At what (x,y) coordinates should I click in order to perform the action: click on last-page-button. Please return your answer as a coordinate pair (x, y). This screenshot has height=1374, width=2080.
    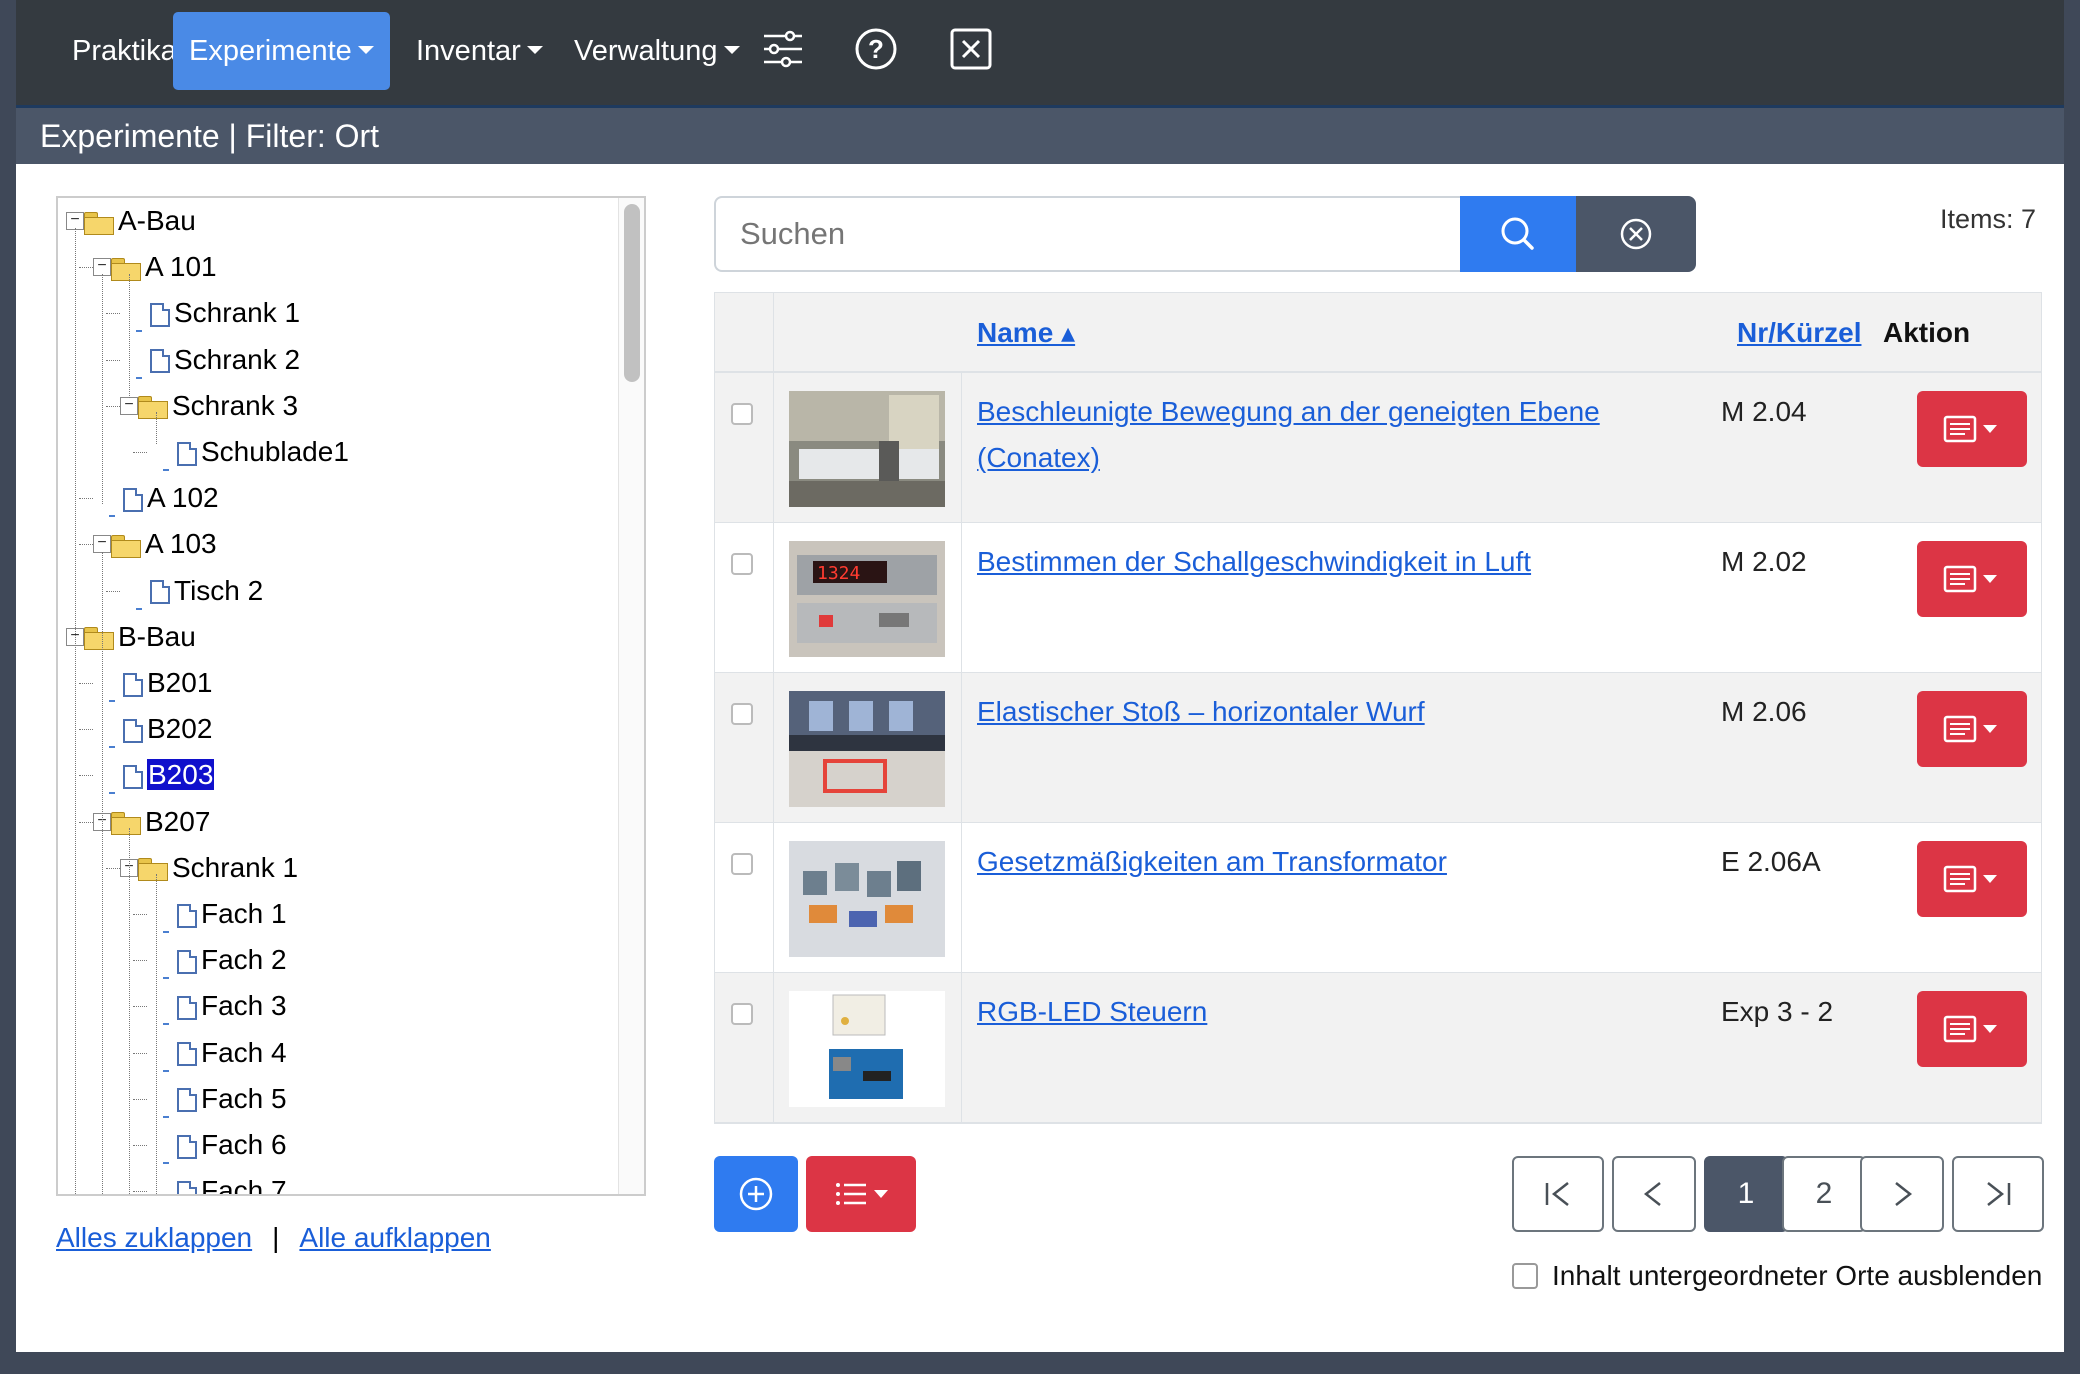
    Looking at the image, I should click on (1998, 1194).